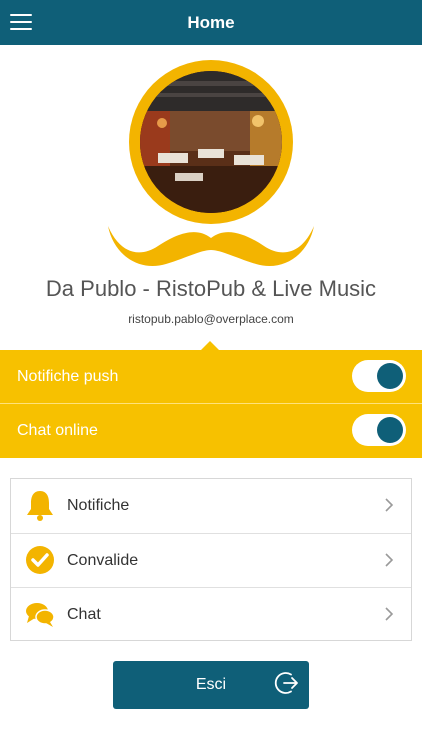 The image size is (422, 750). Describe the element at coordinates (211, 505) in the screenshot. I see `menu-item-notifiche: Notifiche` at that location.